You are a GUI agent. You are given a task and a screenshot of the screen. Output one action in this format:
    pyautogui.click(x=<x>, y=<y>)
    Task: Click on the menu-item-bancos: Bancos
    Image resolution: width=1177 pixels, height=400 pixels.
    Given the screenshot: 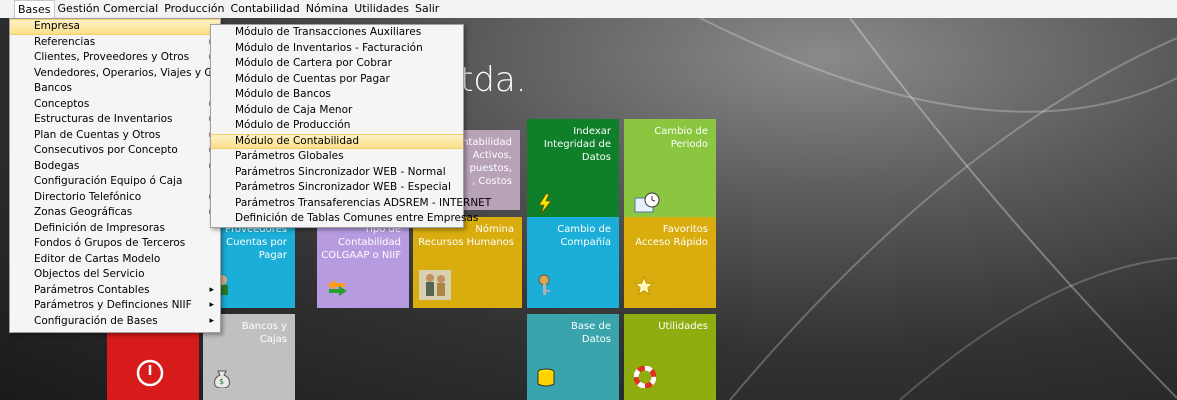 What is the action you would take?
    pyautogui.click(x=115, y=89)
    